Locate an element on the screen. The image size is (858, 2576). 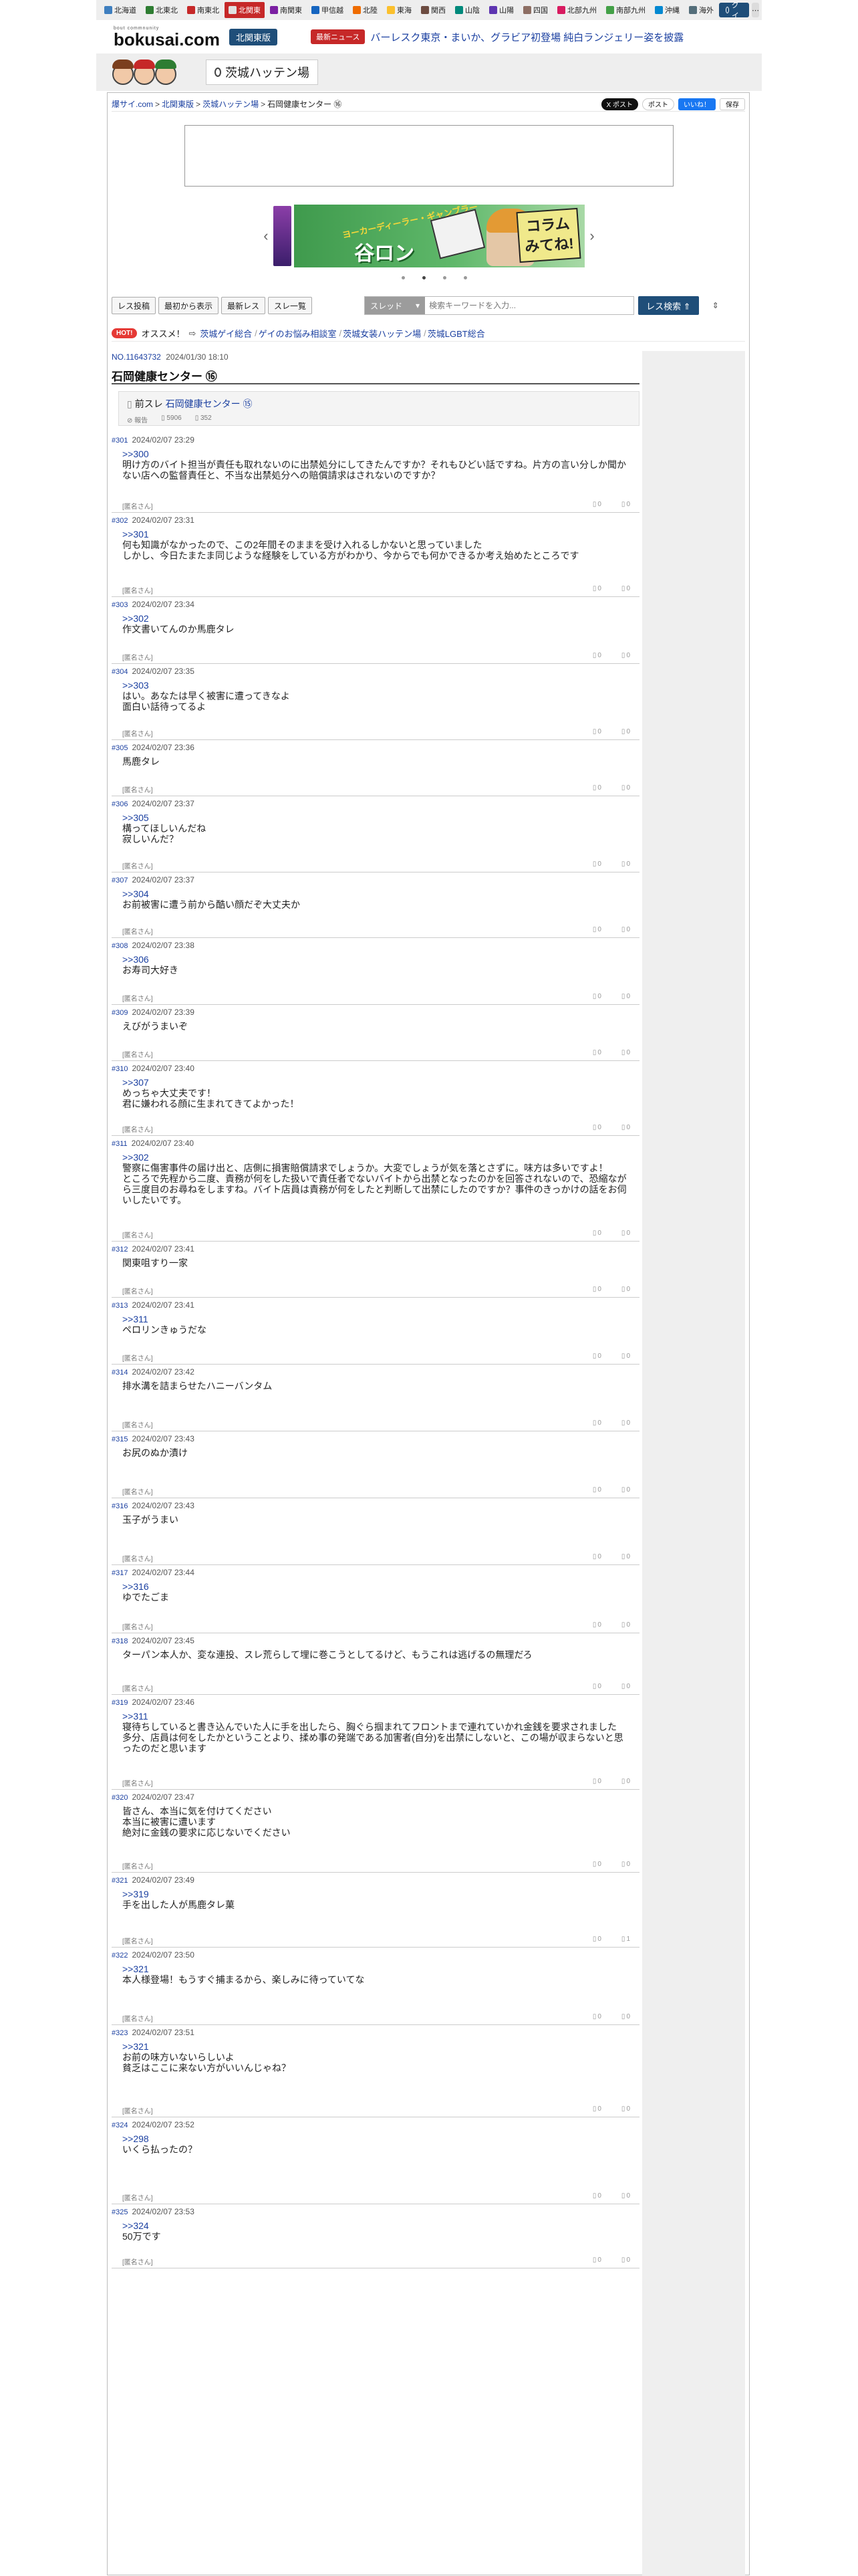
post-number-link: #319 is located at coordinates (120, 1703).